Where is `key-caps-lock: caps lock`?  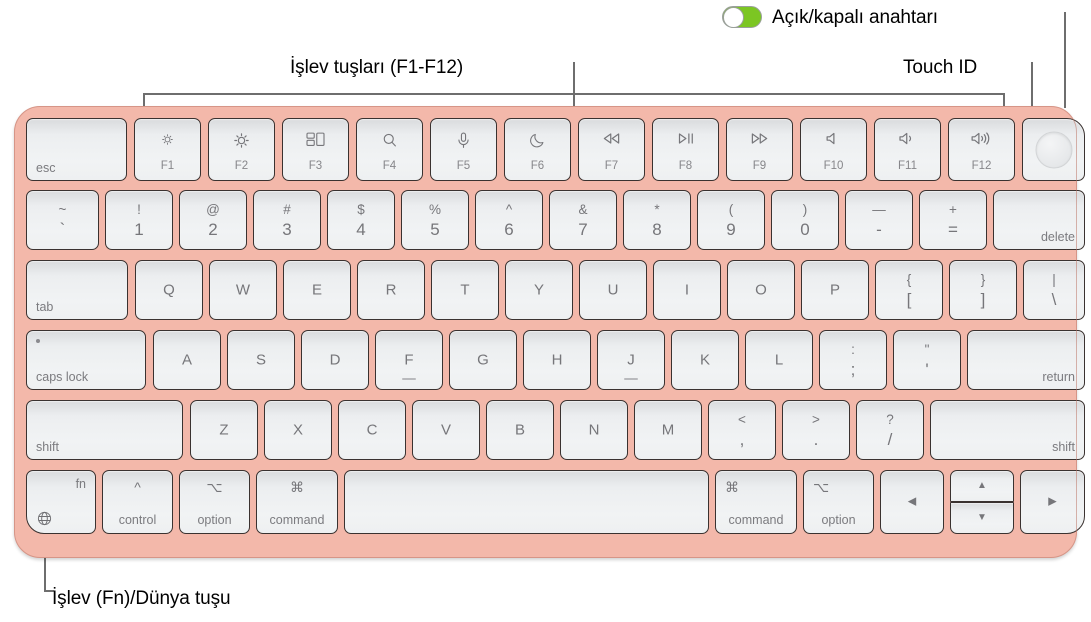 key-caps-lock: caps lock is located at coordinates (86, 360).